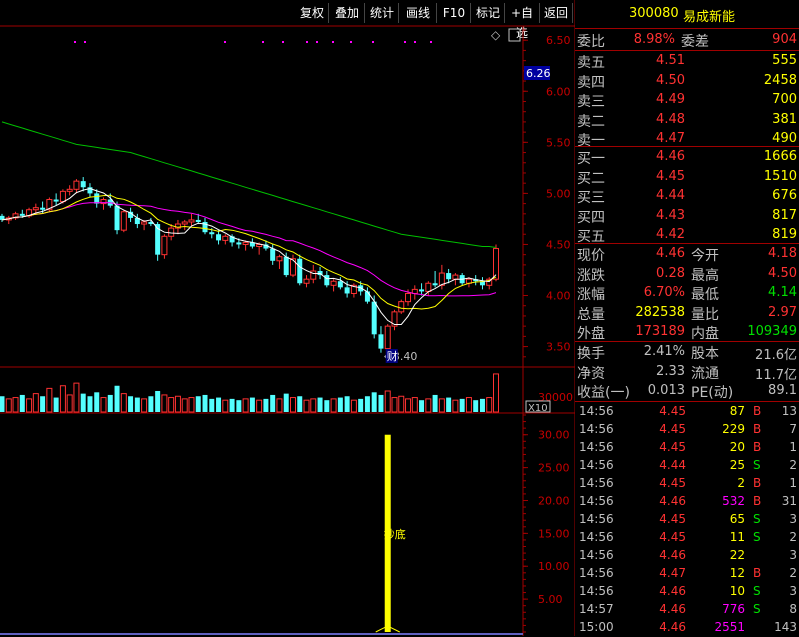  What do you see at coordinates (558, 40) in the screenshot?
I see `price-axis-label: 6.50` at bounding box center [558, 40].